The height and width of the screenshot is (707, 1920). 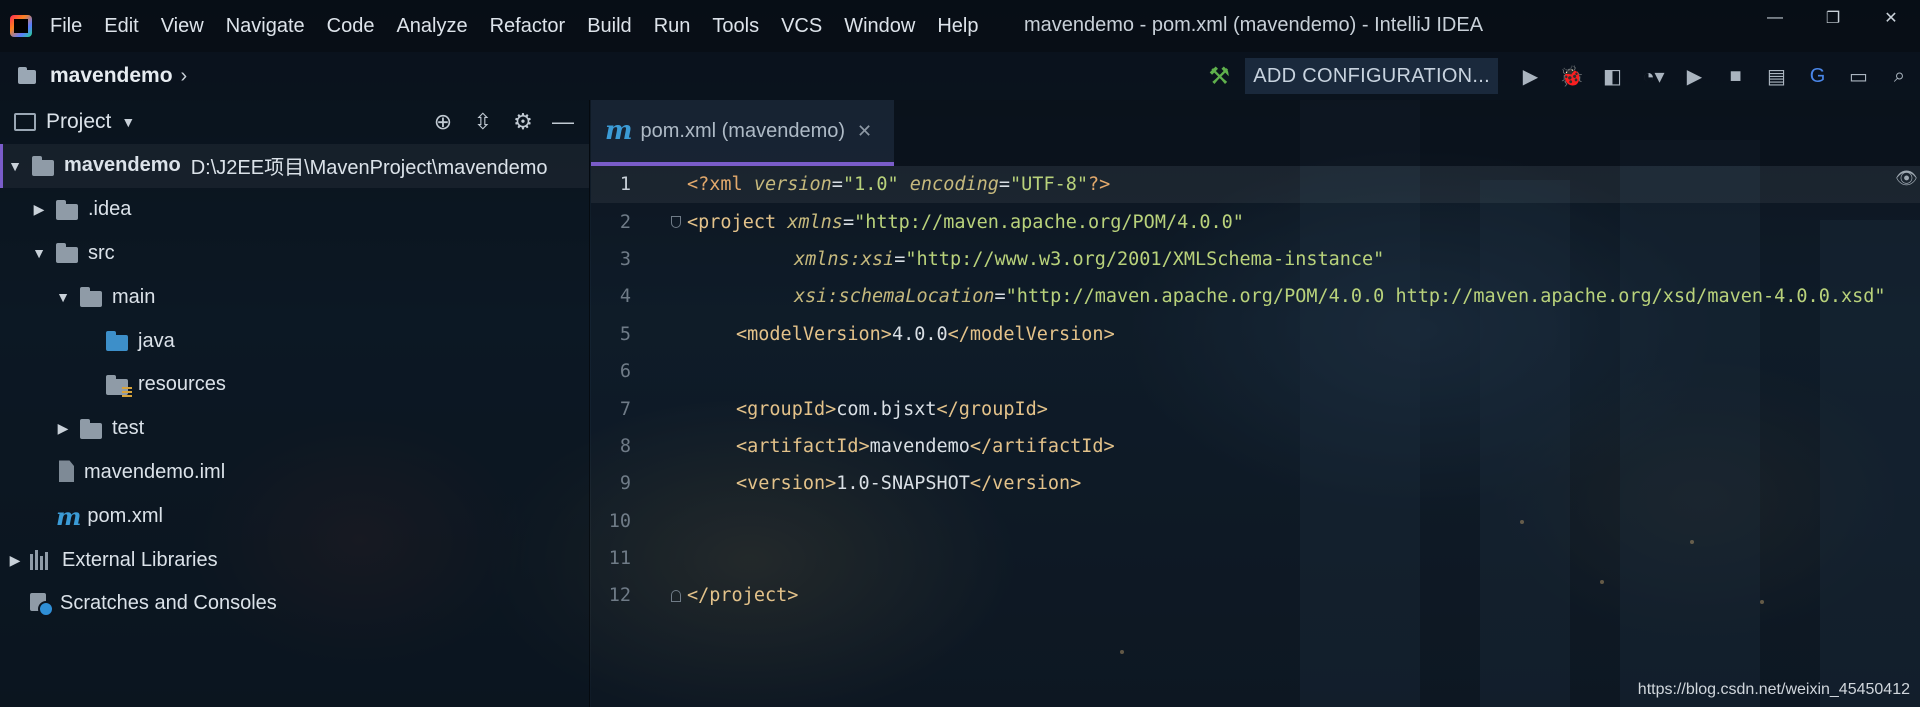 I want to click on locate-file-icon: ⊕, so click(x=443, y=122).